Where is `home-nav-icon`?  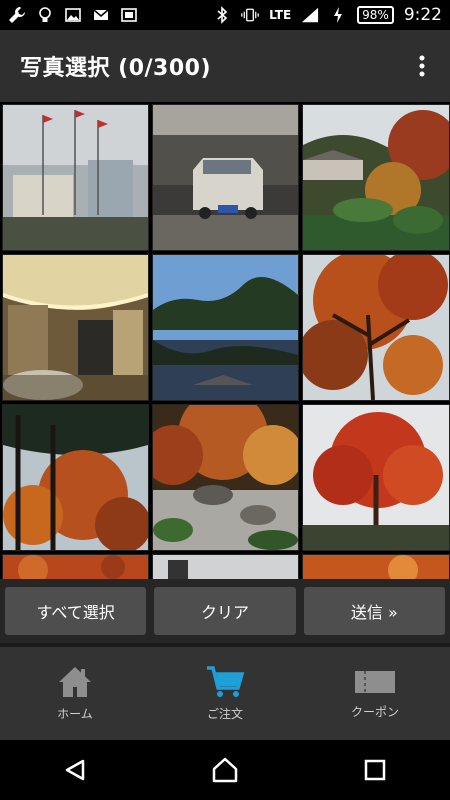
home-nav-icon is located at coordinates (225, 770).